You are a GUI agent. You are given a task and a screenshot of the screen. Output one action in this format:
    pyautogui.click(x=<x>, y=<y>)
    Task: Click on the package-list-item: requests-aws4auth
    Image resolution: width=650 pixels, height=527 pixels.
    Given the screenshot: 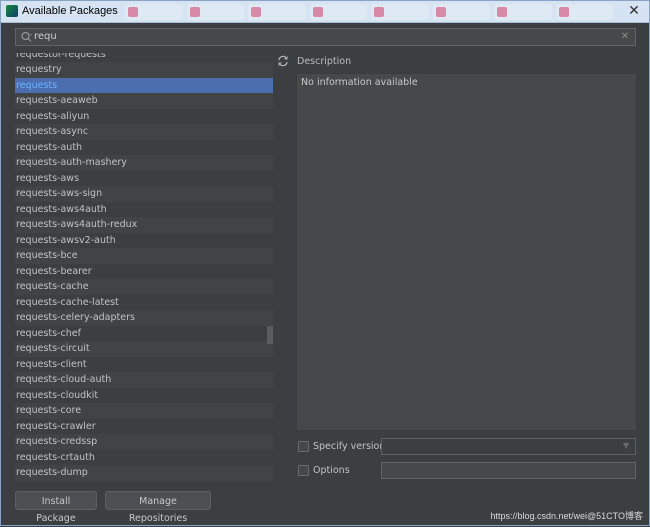 What is the action you would take?
    pyautogui.click(x=144, y=209)
    